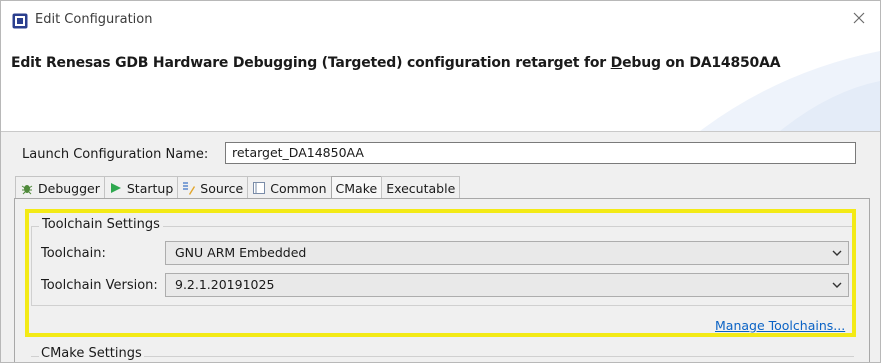 The image size is (881, 363). I want to click on source-icon, so click(189, 188).